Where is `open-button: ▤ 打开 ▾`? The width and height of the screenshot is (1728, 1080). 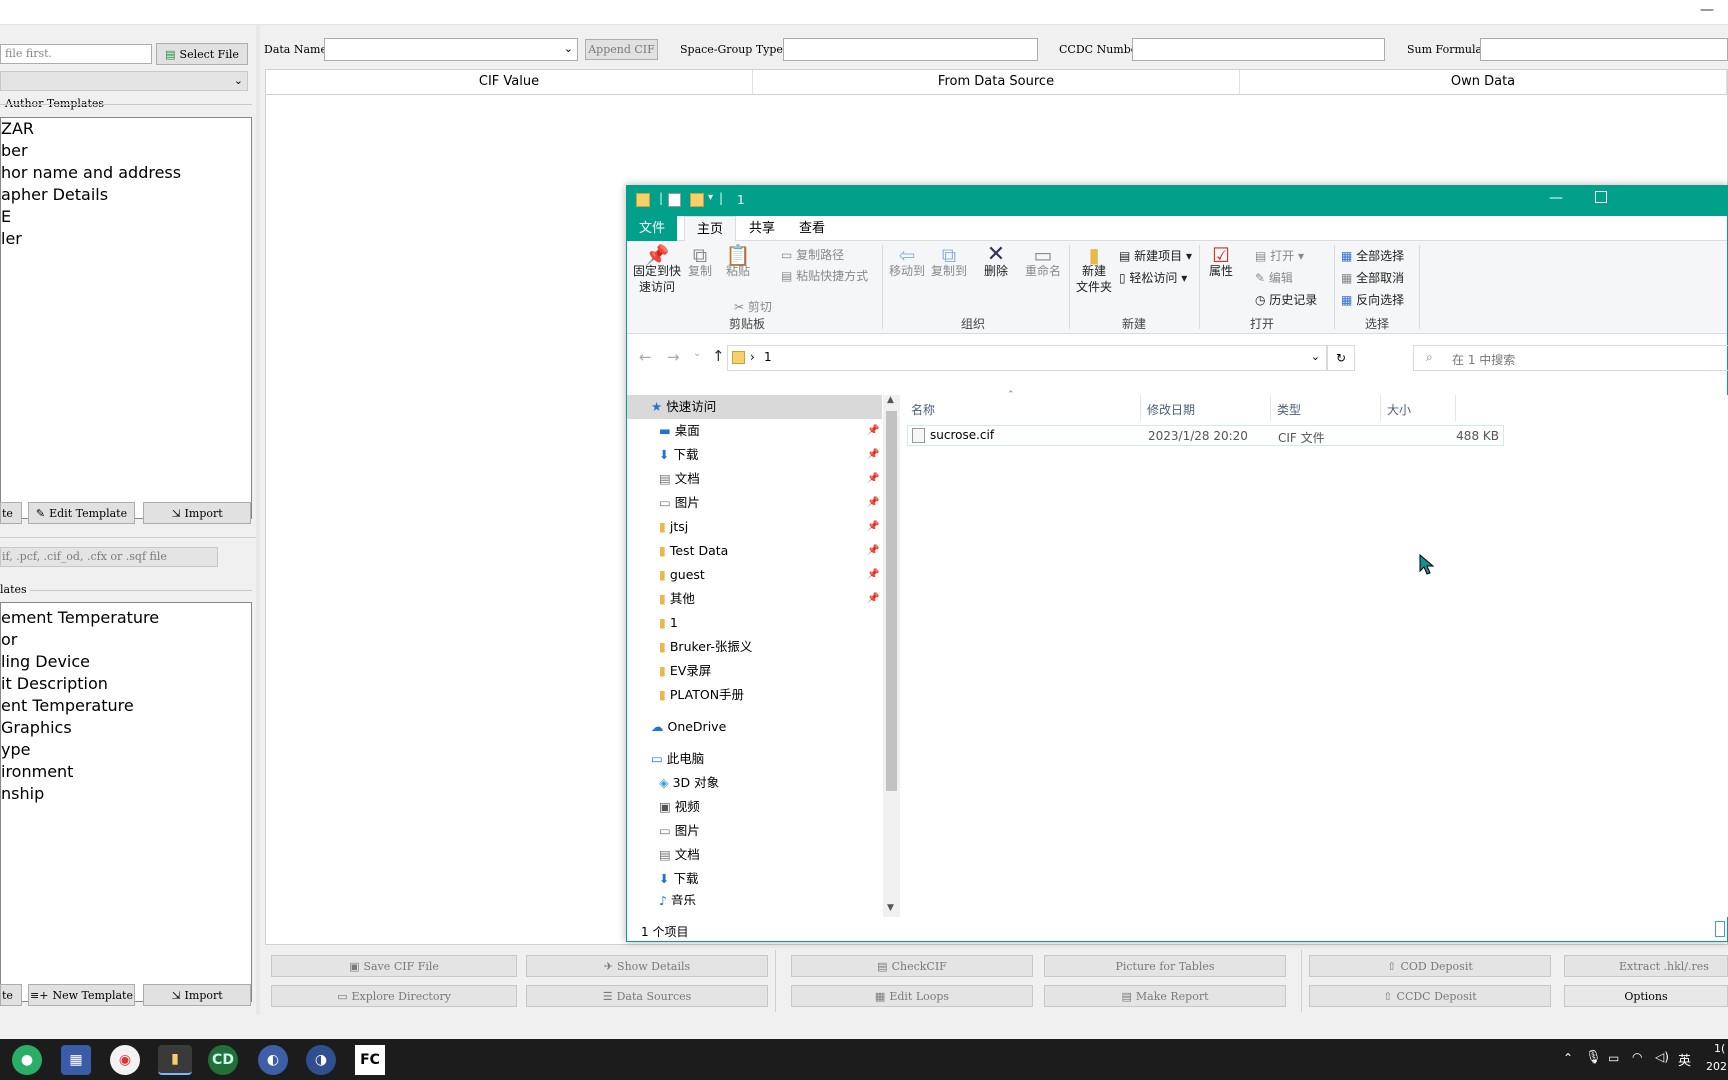
open-button: ▤ 打开 ▾ is located at coordinates (1279, 256).